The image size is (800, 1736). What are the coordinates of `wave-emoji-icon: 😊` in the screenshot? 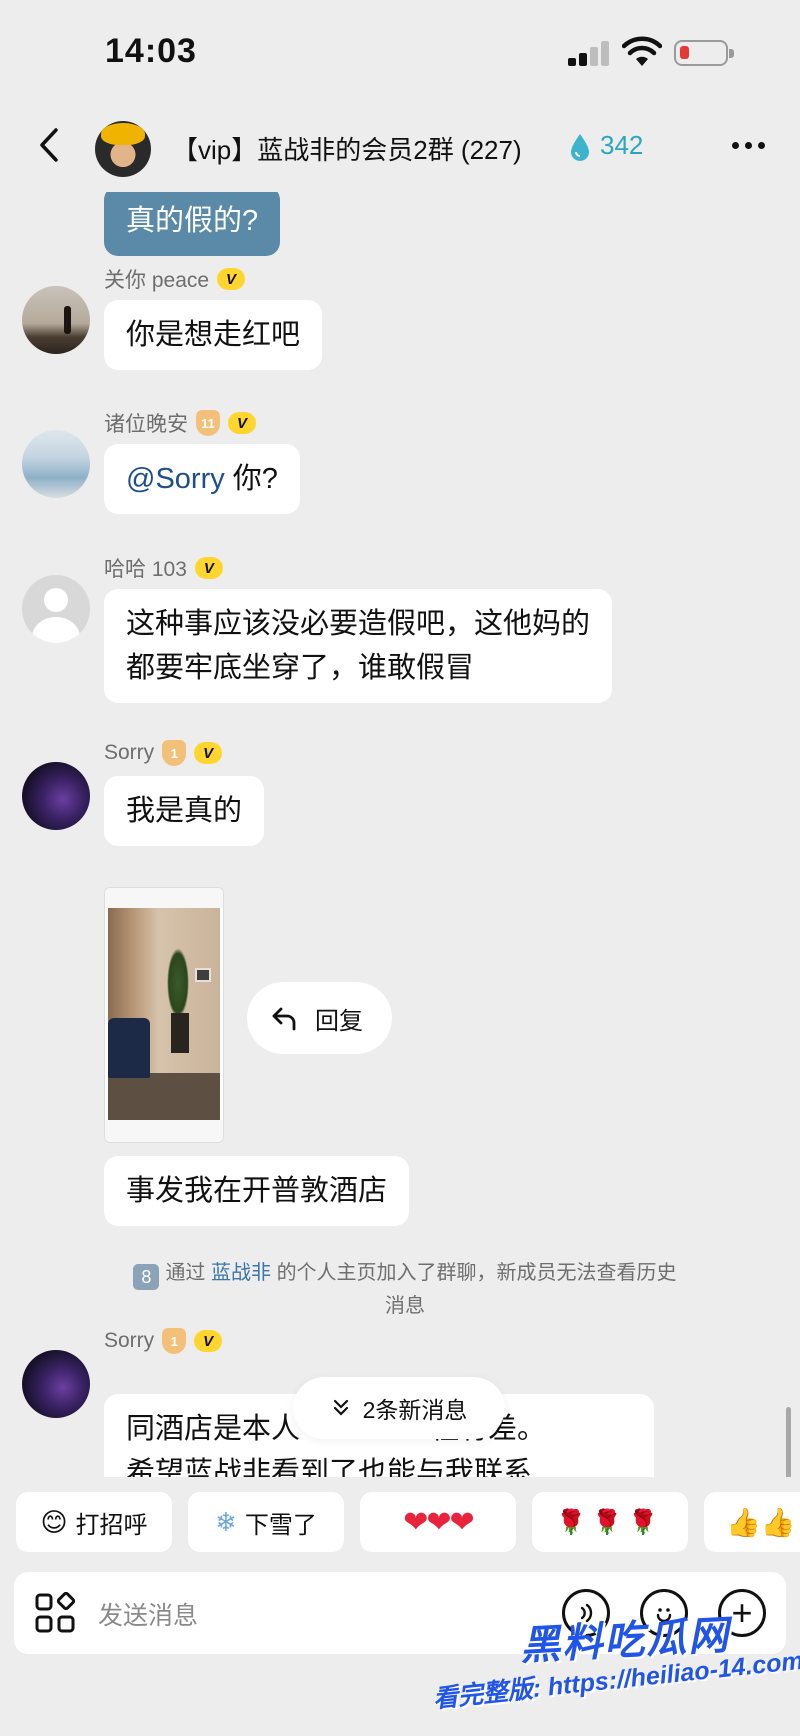 It's located at (54, 1521).